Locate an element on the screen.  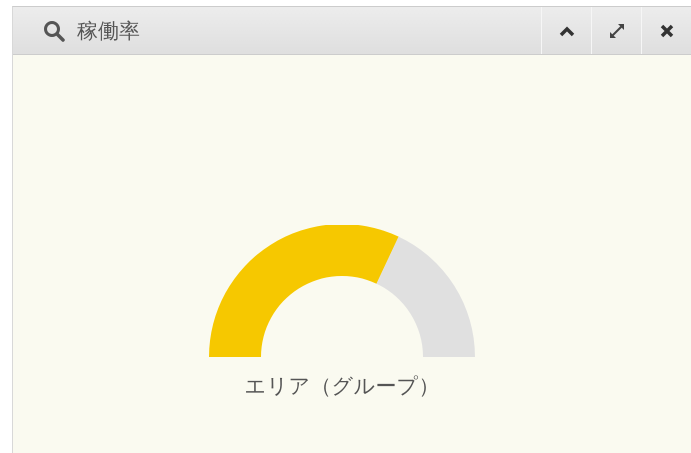
search-icon is located at coordinates (54, 31).